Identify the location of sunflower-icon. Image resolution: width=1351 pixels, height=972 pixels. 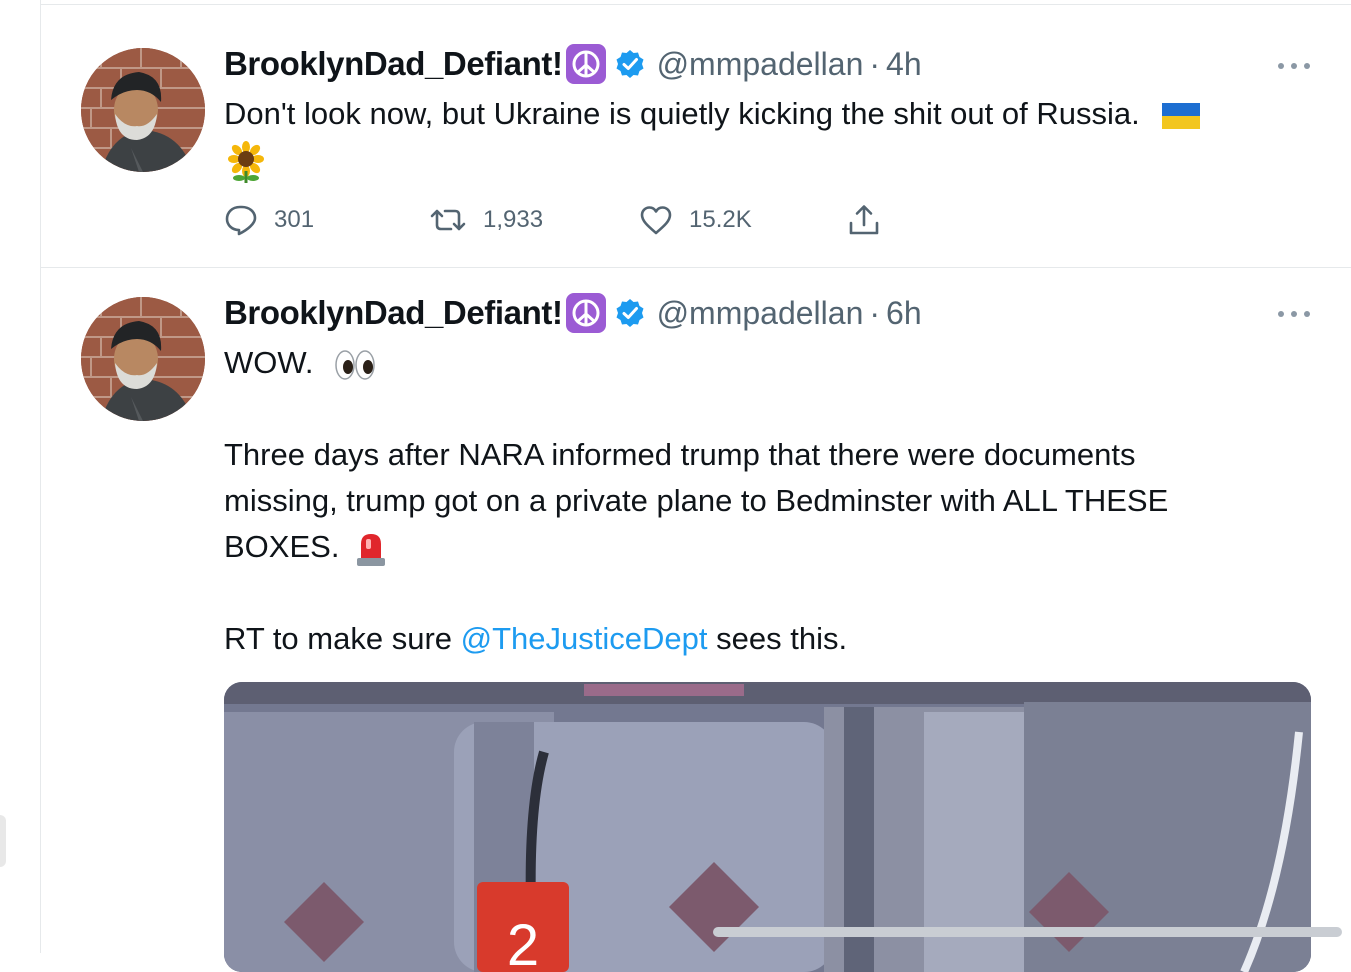
(246, 161).